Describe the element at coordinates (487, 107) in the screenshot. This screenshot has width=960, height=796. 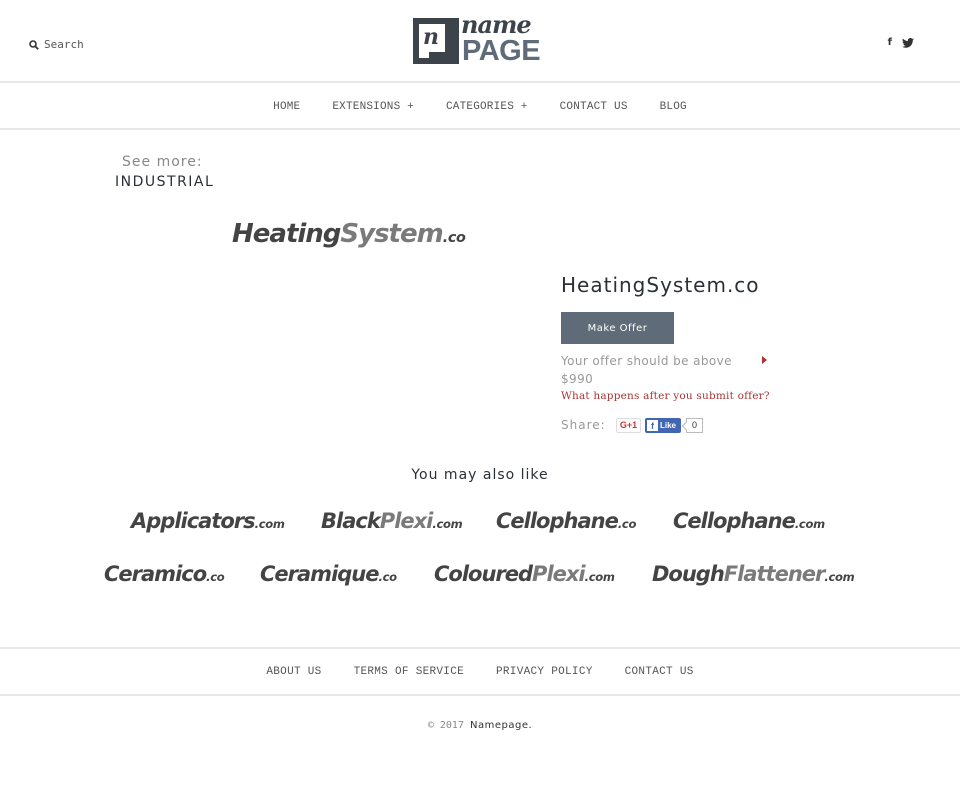
I see `nav-item-categories: CATEGORIES +` at that location.